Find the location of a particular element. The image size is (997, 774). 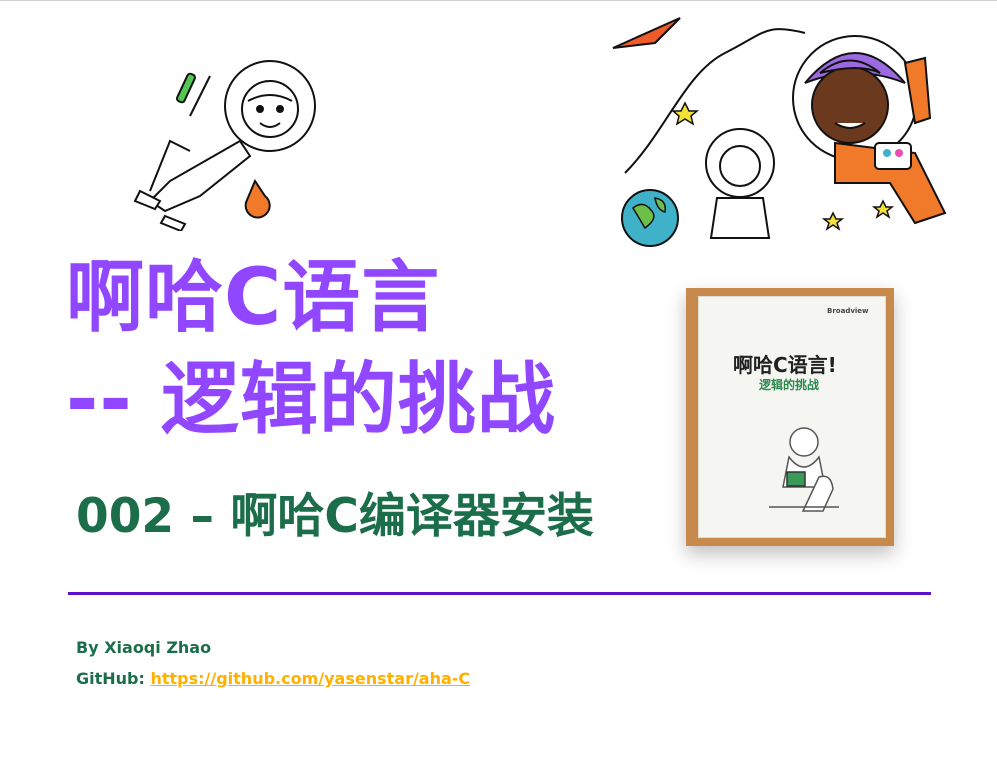

book-title: 啊哈C语言! is located at coordinates (785, 365).